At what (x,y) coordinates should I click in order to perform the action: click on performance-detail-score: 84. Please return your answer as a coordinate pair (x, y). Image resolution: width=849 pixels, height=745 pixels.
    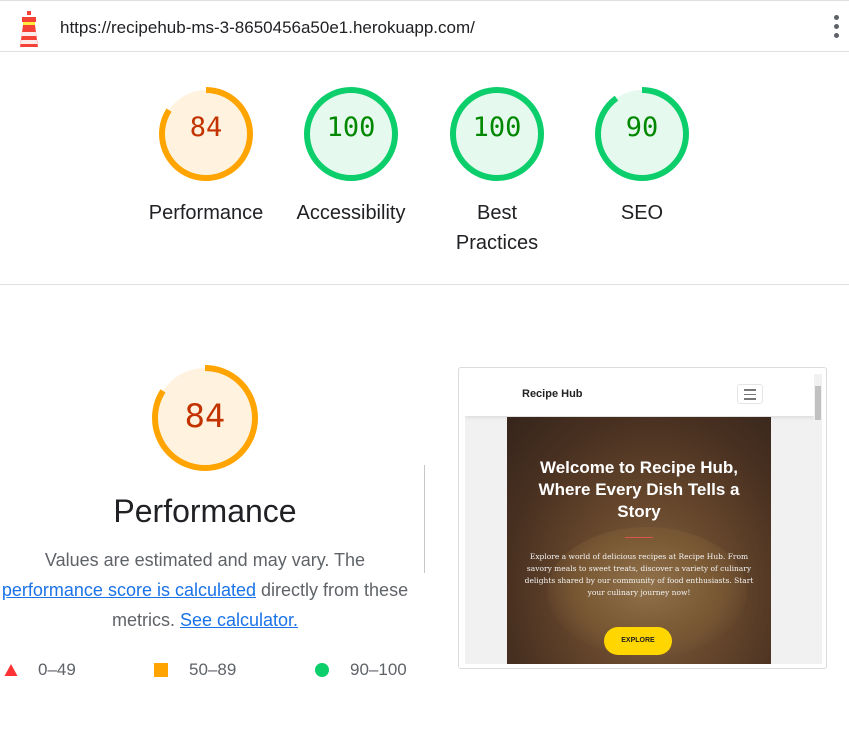
    Looking at the image, I should click on (205, 416).